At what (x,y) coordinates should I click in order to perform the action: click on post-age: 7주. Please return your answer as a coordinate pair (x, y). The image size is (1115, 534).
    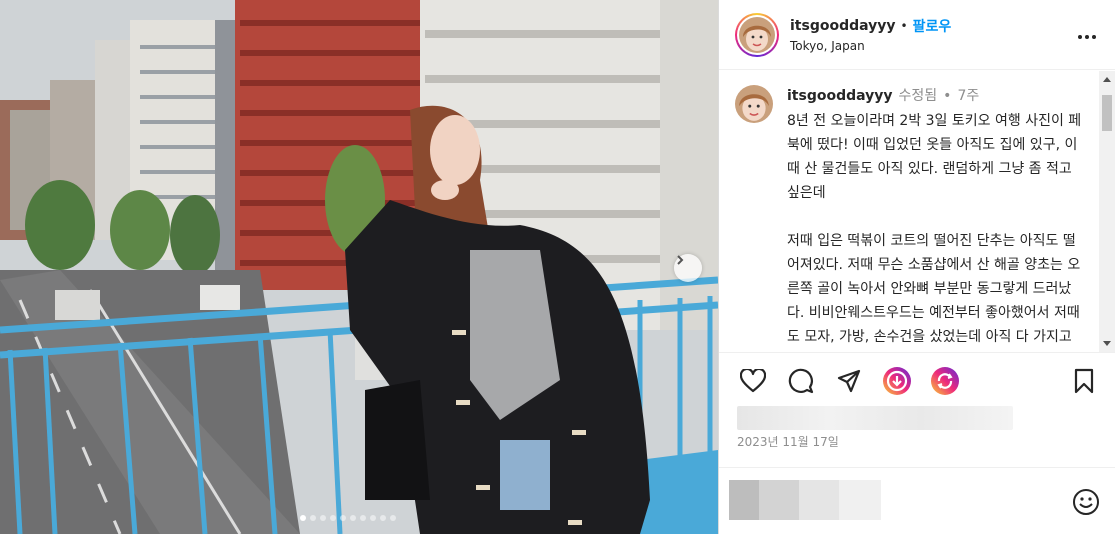
    Looking at the image, I should click on (968, 96).